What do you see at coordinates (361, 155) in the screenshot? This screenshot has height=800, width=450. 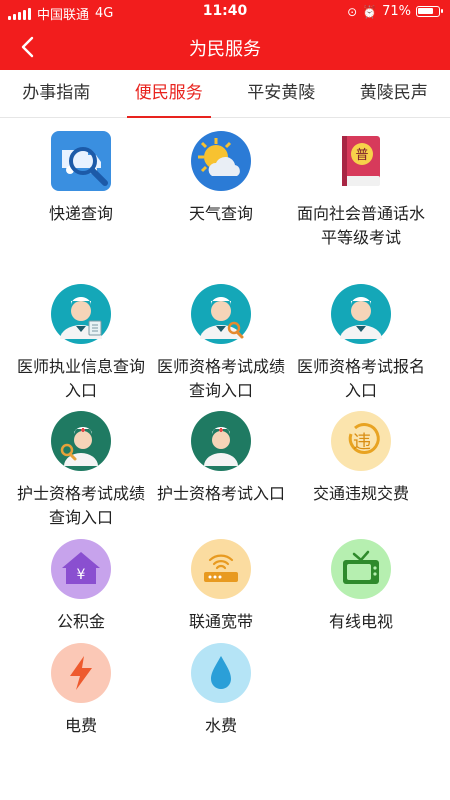 I see `svg-text: 普` at bounding box center [361, 155].